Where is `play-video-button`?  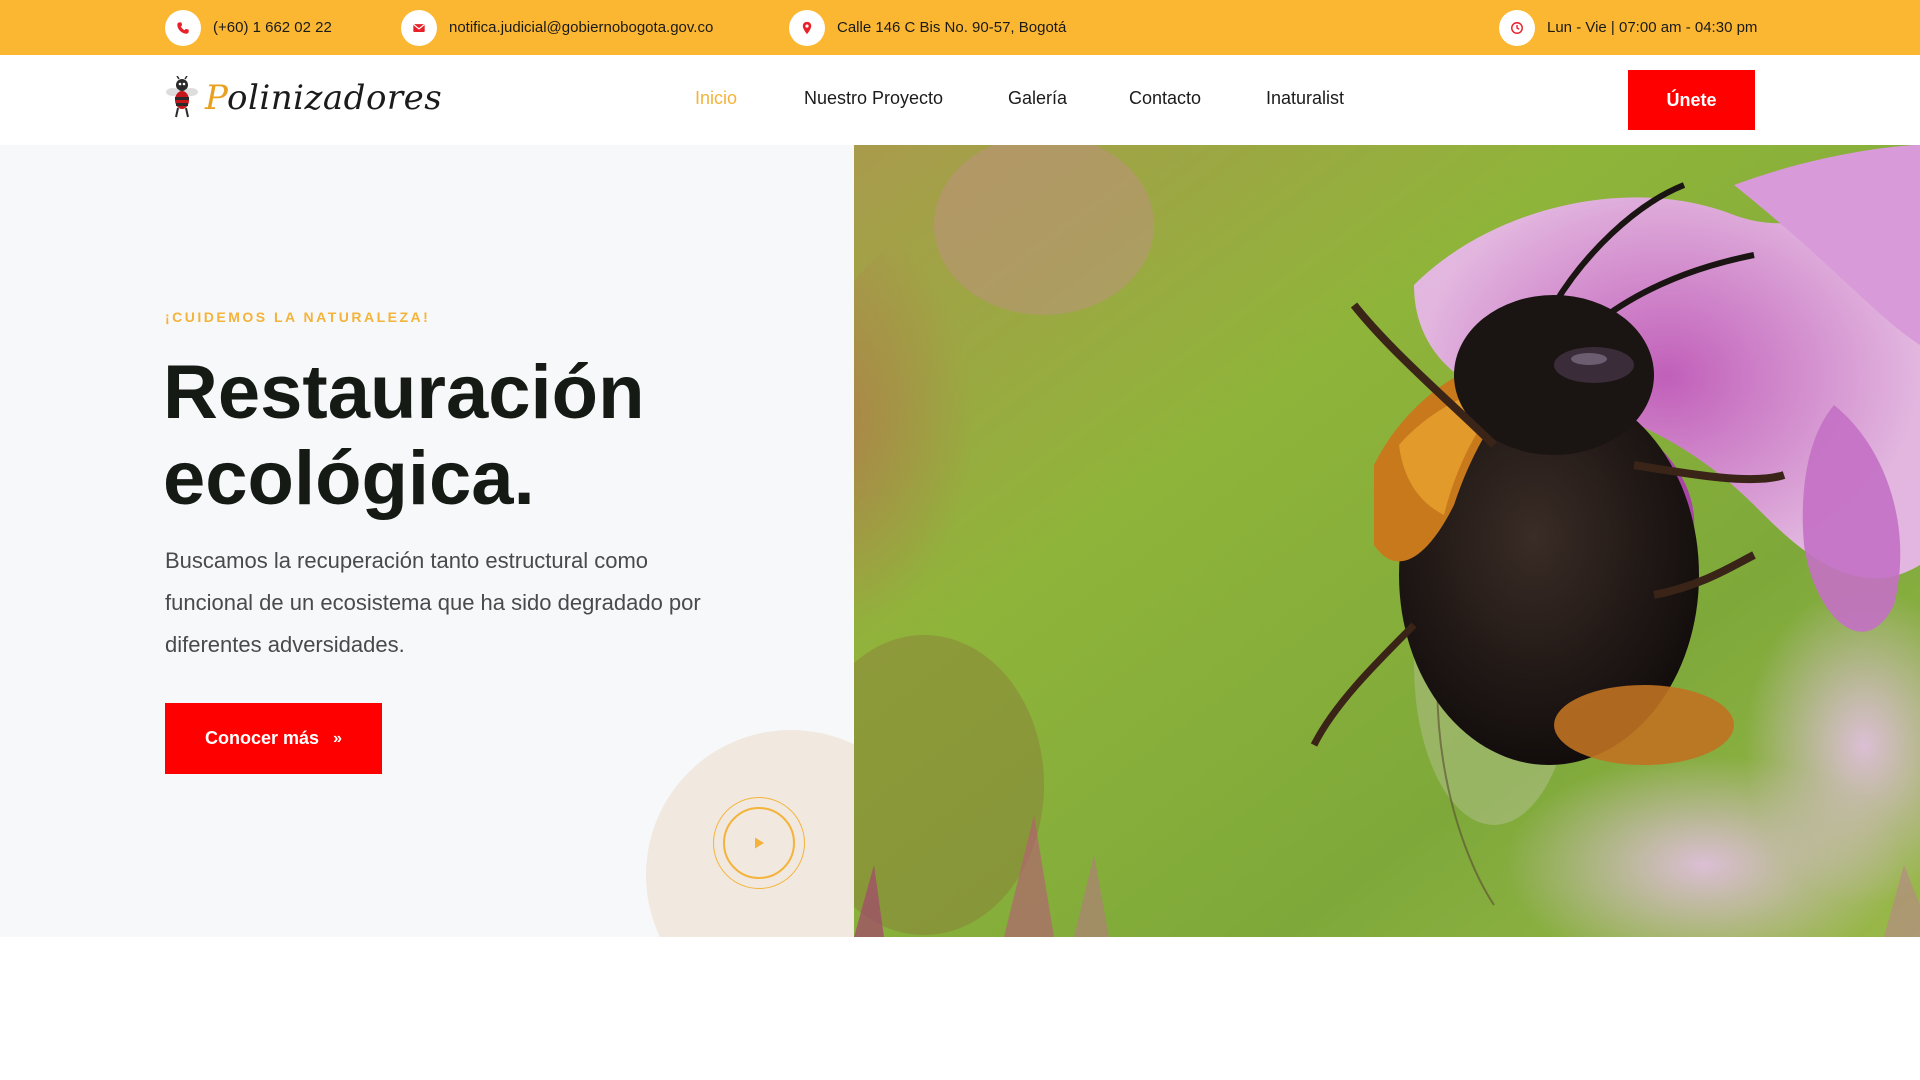 play-video-button is located at coordinates (759, 843).